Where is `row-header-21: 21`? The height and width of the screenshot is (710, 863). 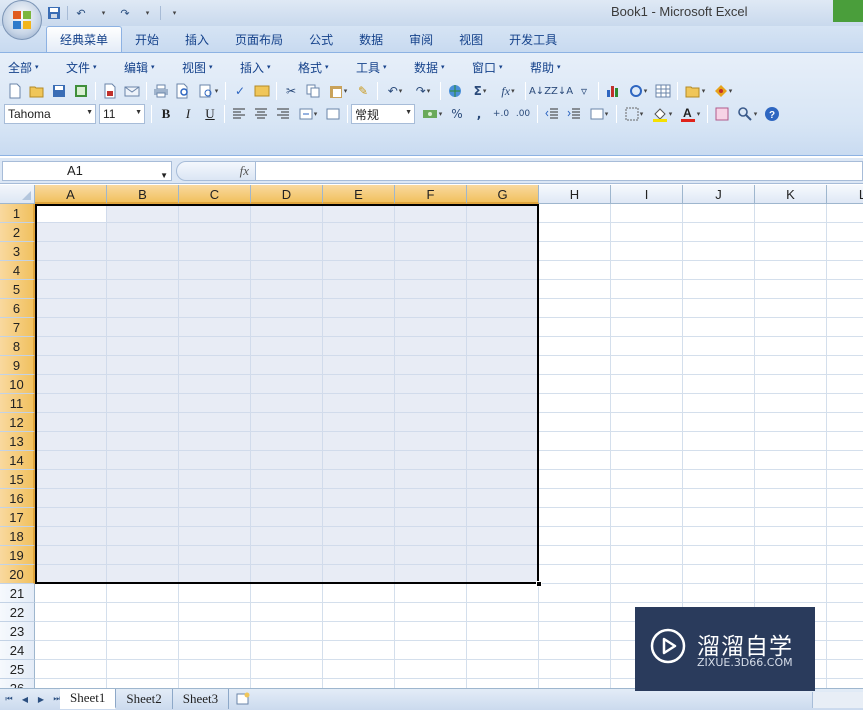
row-header-21: 21 is located at coordinates (17, 593).